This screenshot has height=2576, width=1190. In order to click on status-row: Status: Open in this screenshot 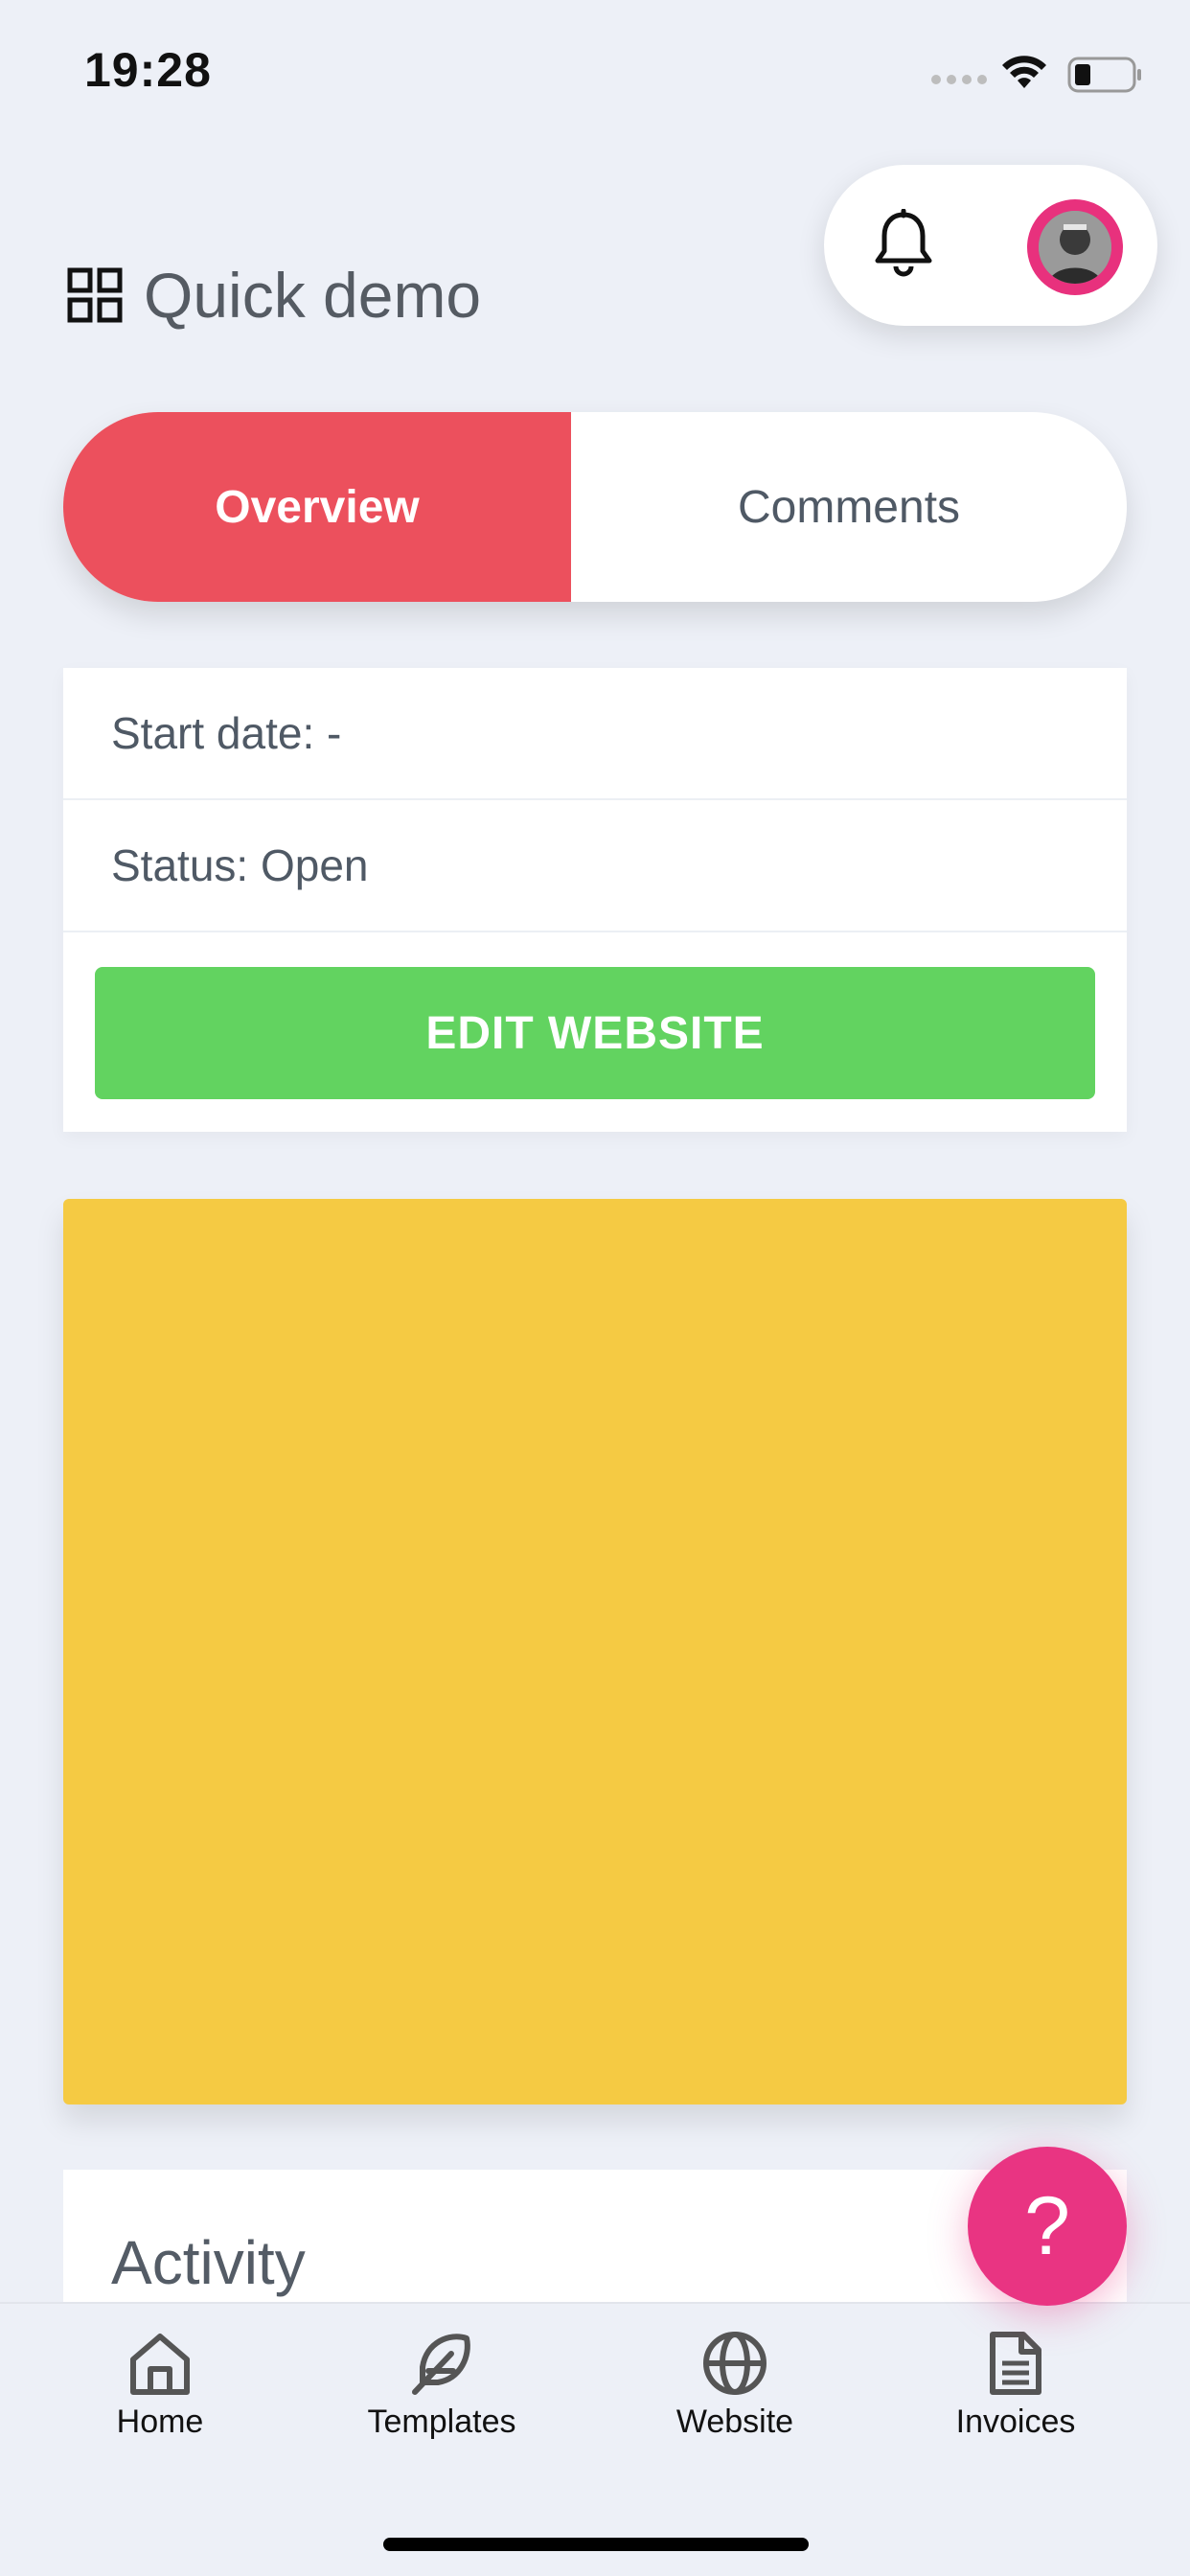, I will do `click(595, 866)`.